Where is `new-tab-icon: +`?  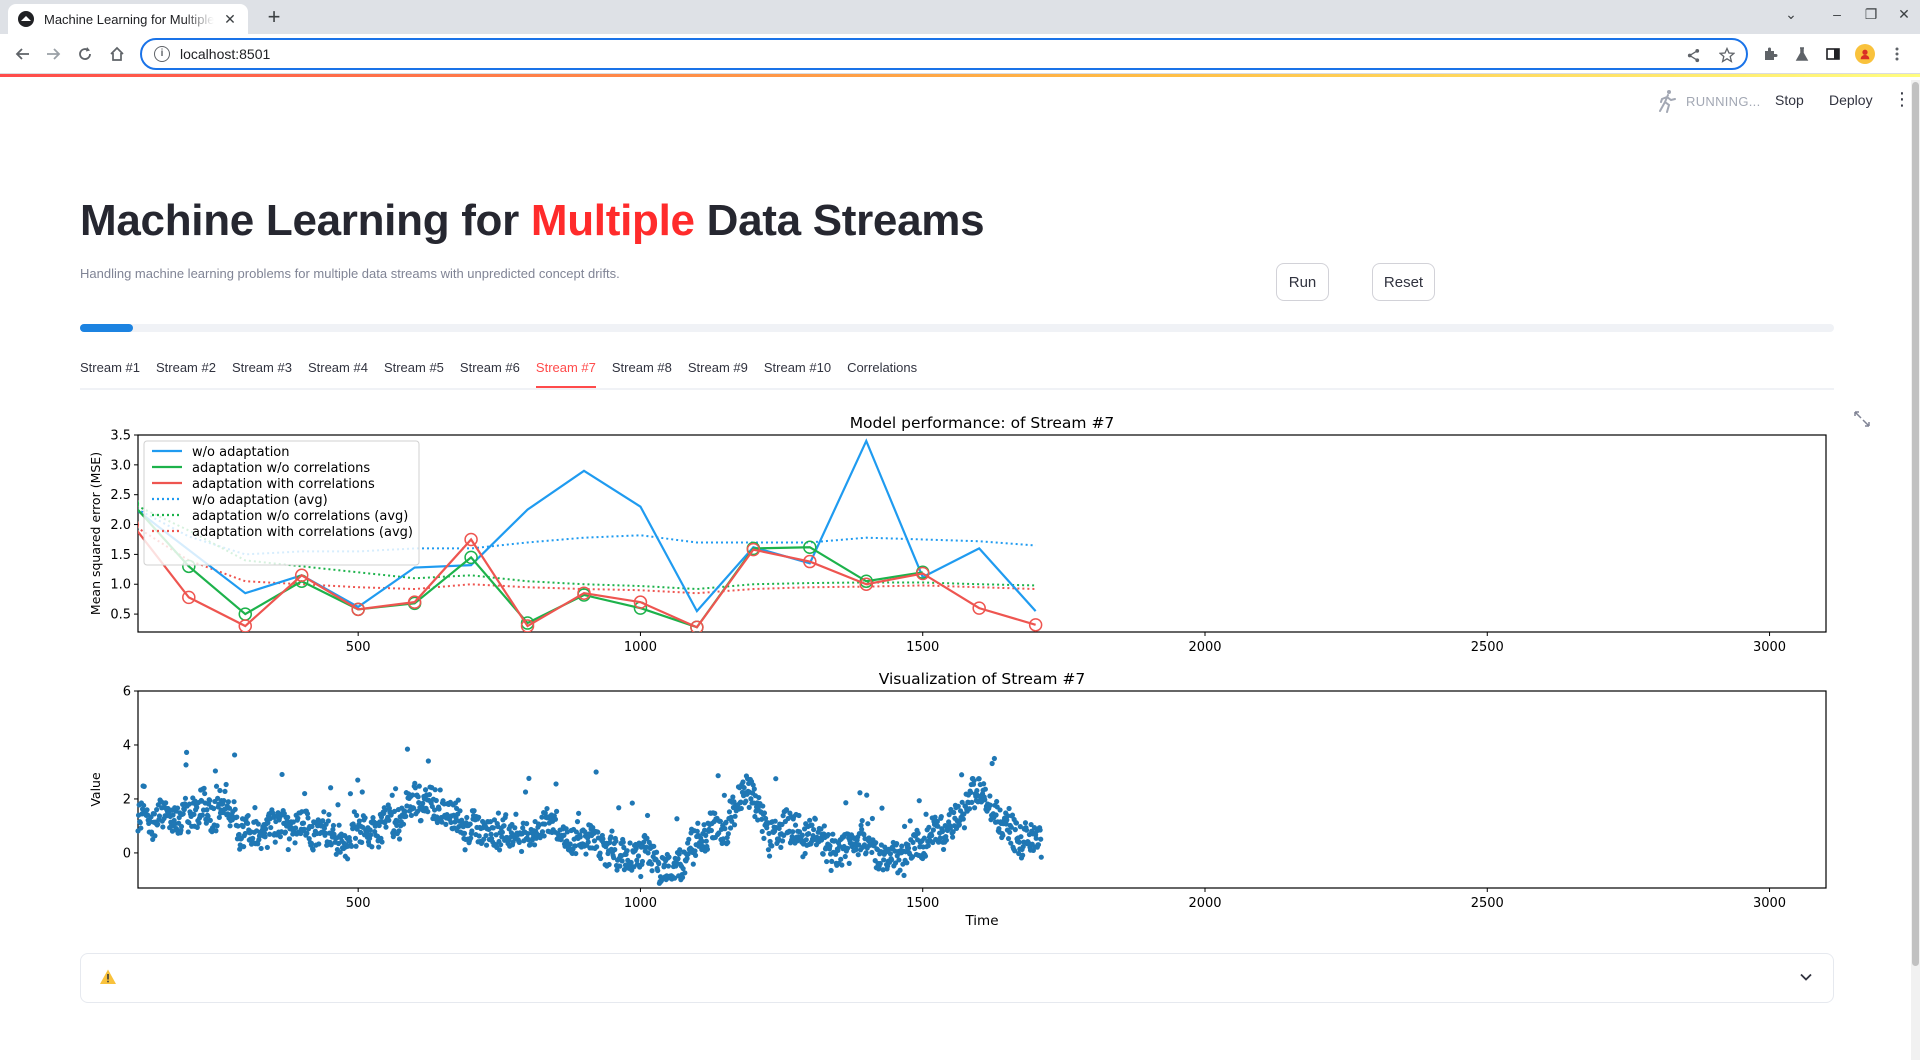
new-tab-icon: + is located at coordinates (274, 18).